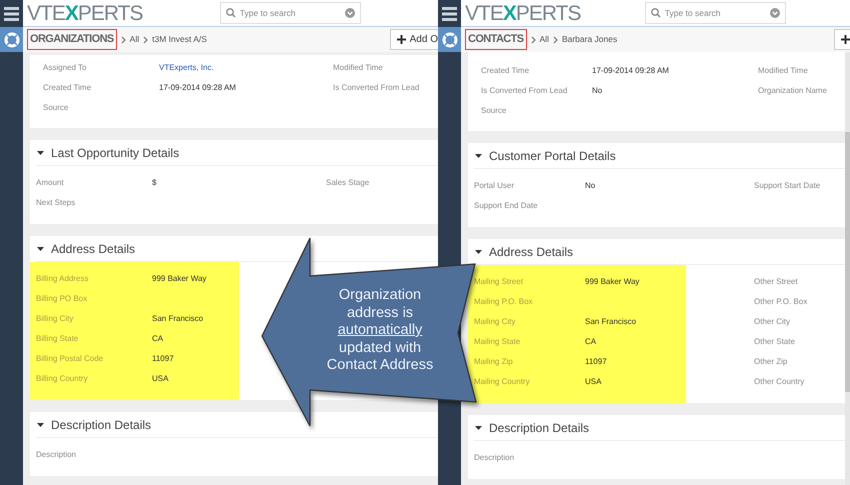 Image resolution: width=850 pixels, height=485 pixels. What do you see at coordinates (499, 282) in the screenshot?
I see `field-label: Mailing Street` at bounding box center [499, 282].